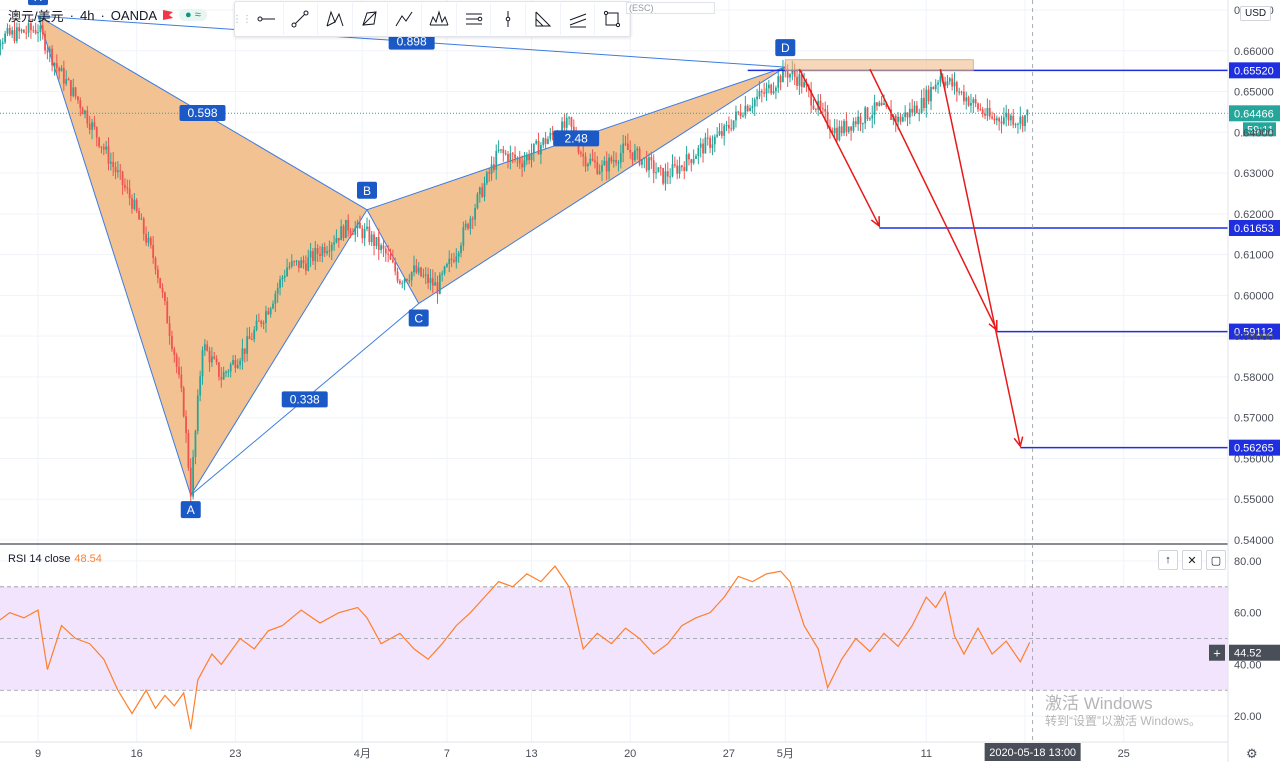 This screenshot has height=762, width=1280. What do you see at coordinates (87, 15) in the screenshot?
I see `interval-label: 4h` at bounding box center [87, 15].